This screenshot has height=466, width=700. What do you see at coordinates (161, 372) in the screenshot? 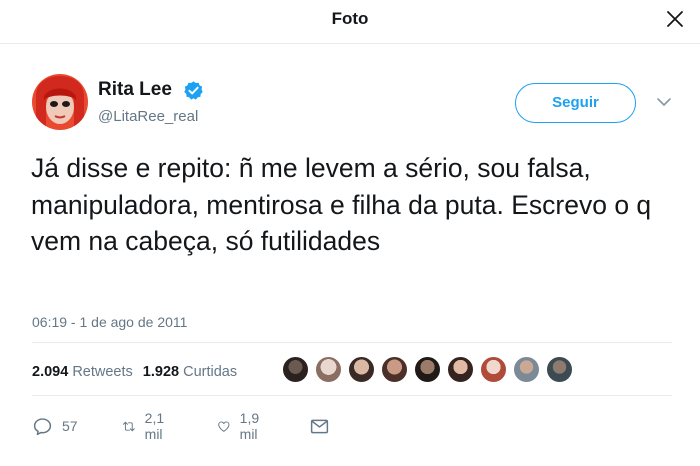
I see `likes-count: 1.928` at bounding box center [161, 372].